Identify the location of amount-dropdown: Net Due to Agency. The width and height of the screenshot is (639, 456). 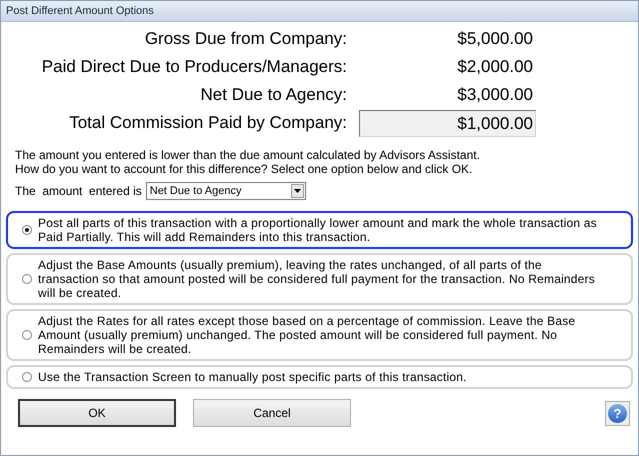
(226, 191).